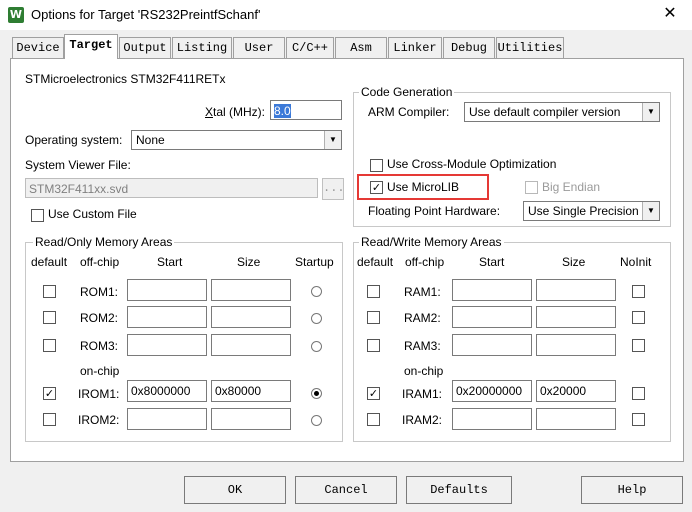 The image size is (692, 512). I want to click on ram-header-size: Size, so click(574, 262).